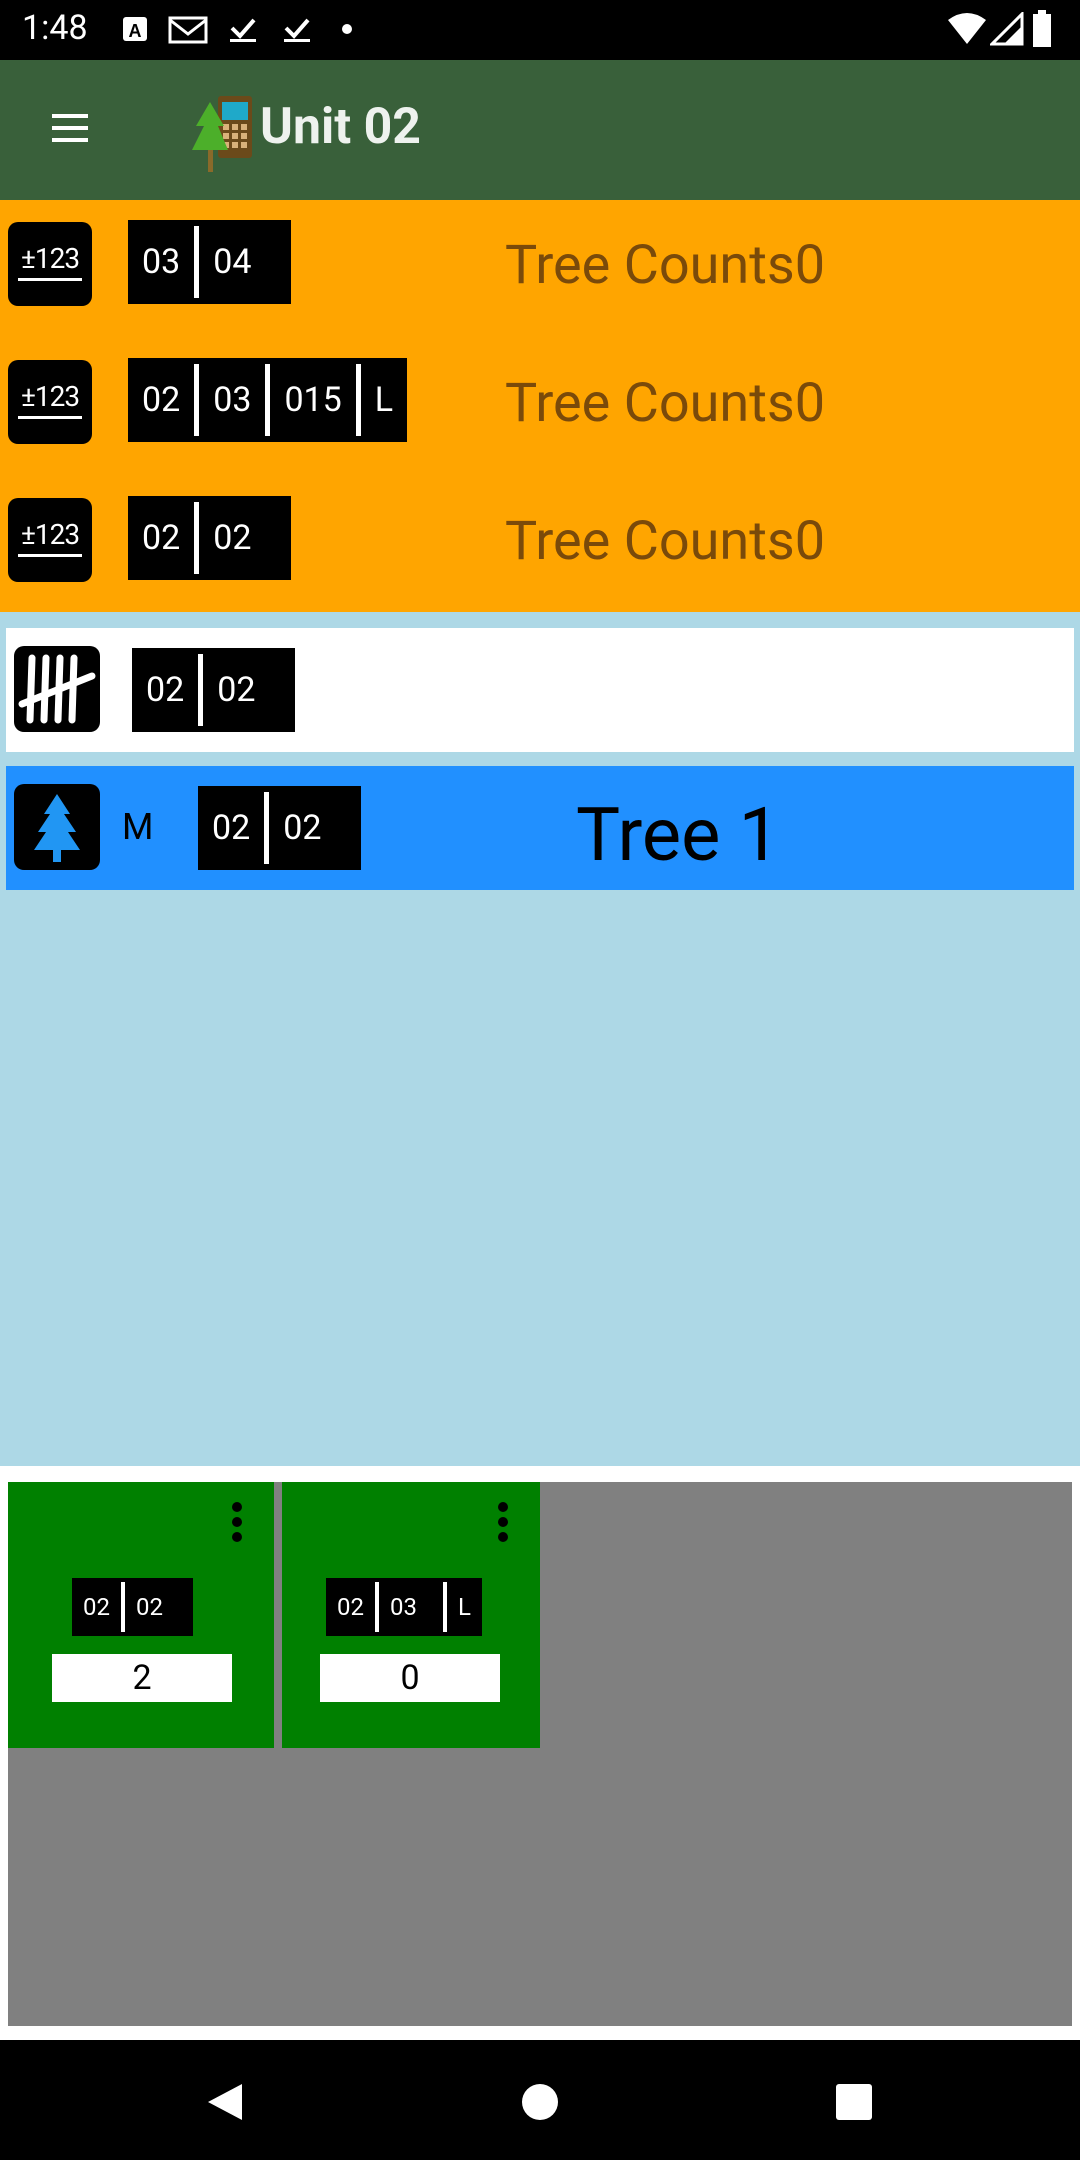 This screenshot has width=1080, height=2160. I want to click on code-strip: 03 04, so click(210, 262).